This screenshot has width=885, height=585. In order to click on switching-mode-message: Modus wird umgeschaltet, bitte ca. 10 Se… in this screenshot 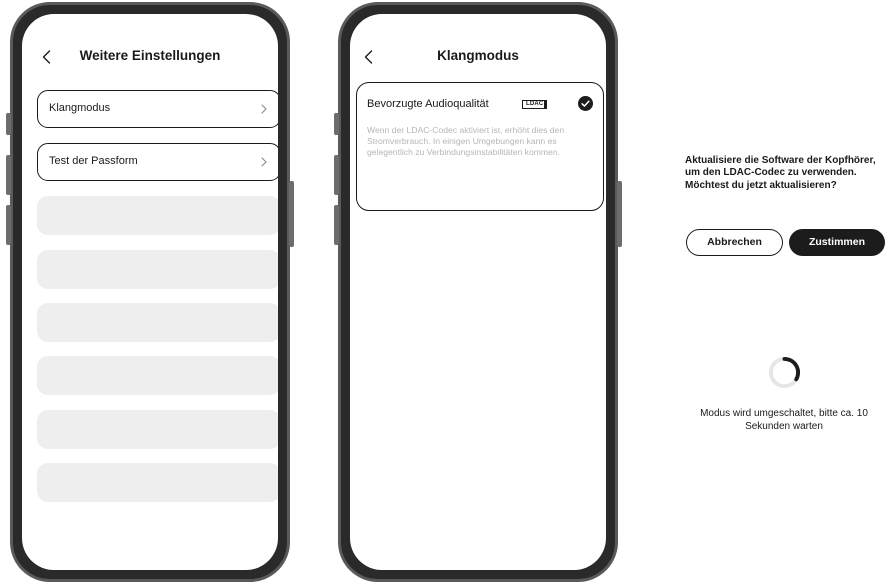, I will do `click(784, 420)`.